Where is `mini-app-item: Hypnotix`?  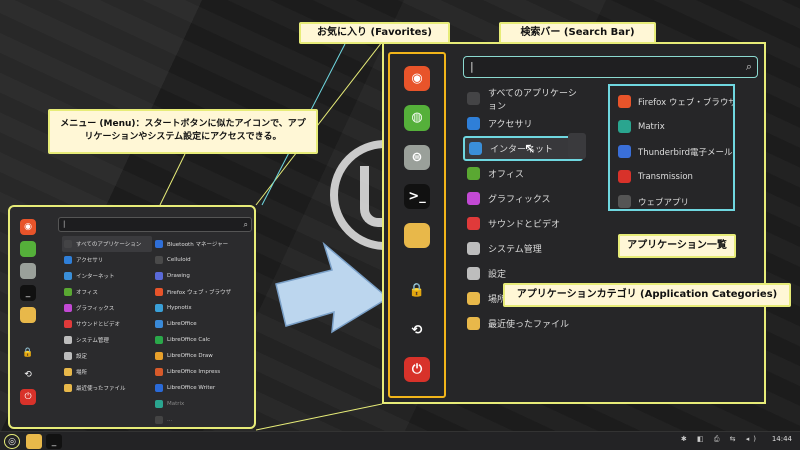
mini-app-item: Hypnotix is located at coordinates (205, 308).